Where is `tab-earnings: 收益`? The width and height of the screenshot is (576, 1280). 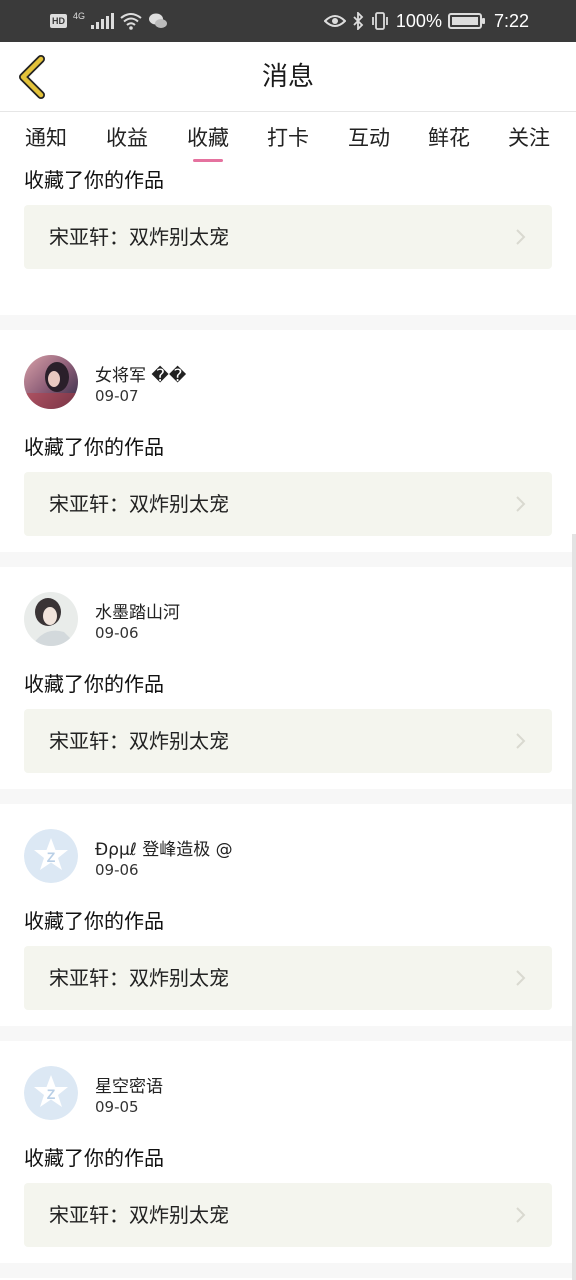 tab-earnings: 收益 is located at coordinates (127, 142).